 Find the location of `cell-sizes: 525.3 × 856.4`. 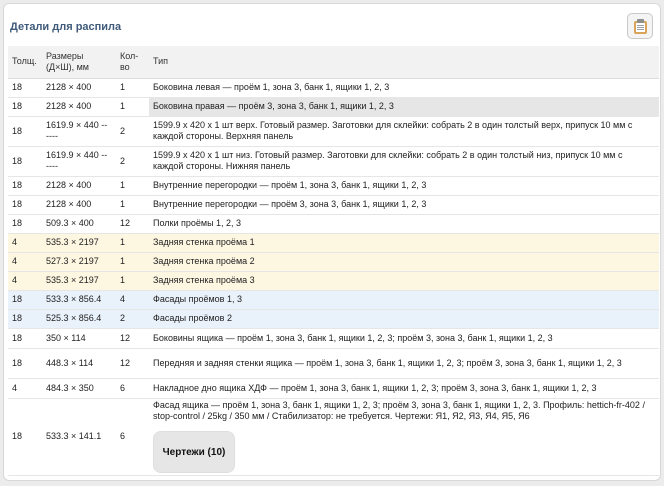

cell-sizes: 525.3 × 856.4 is located at coordinates (79, 319).